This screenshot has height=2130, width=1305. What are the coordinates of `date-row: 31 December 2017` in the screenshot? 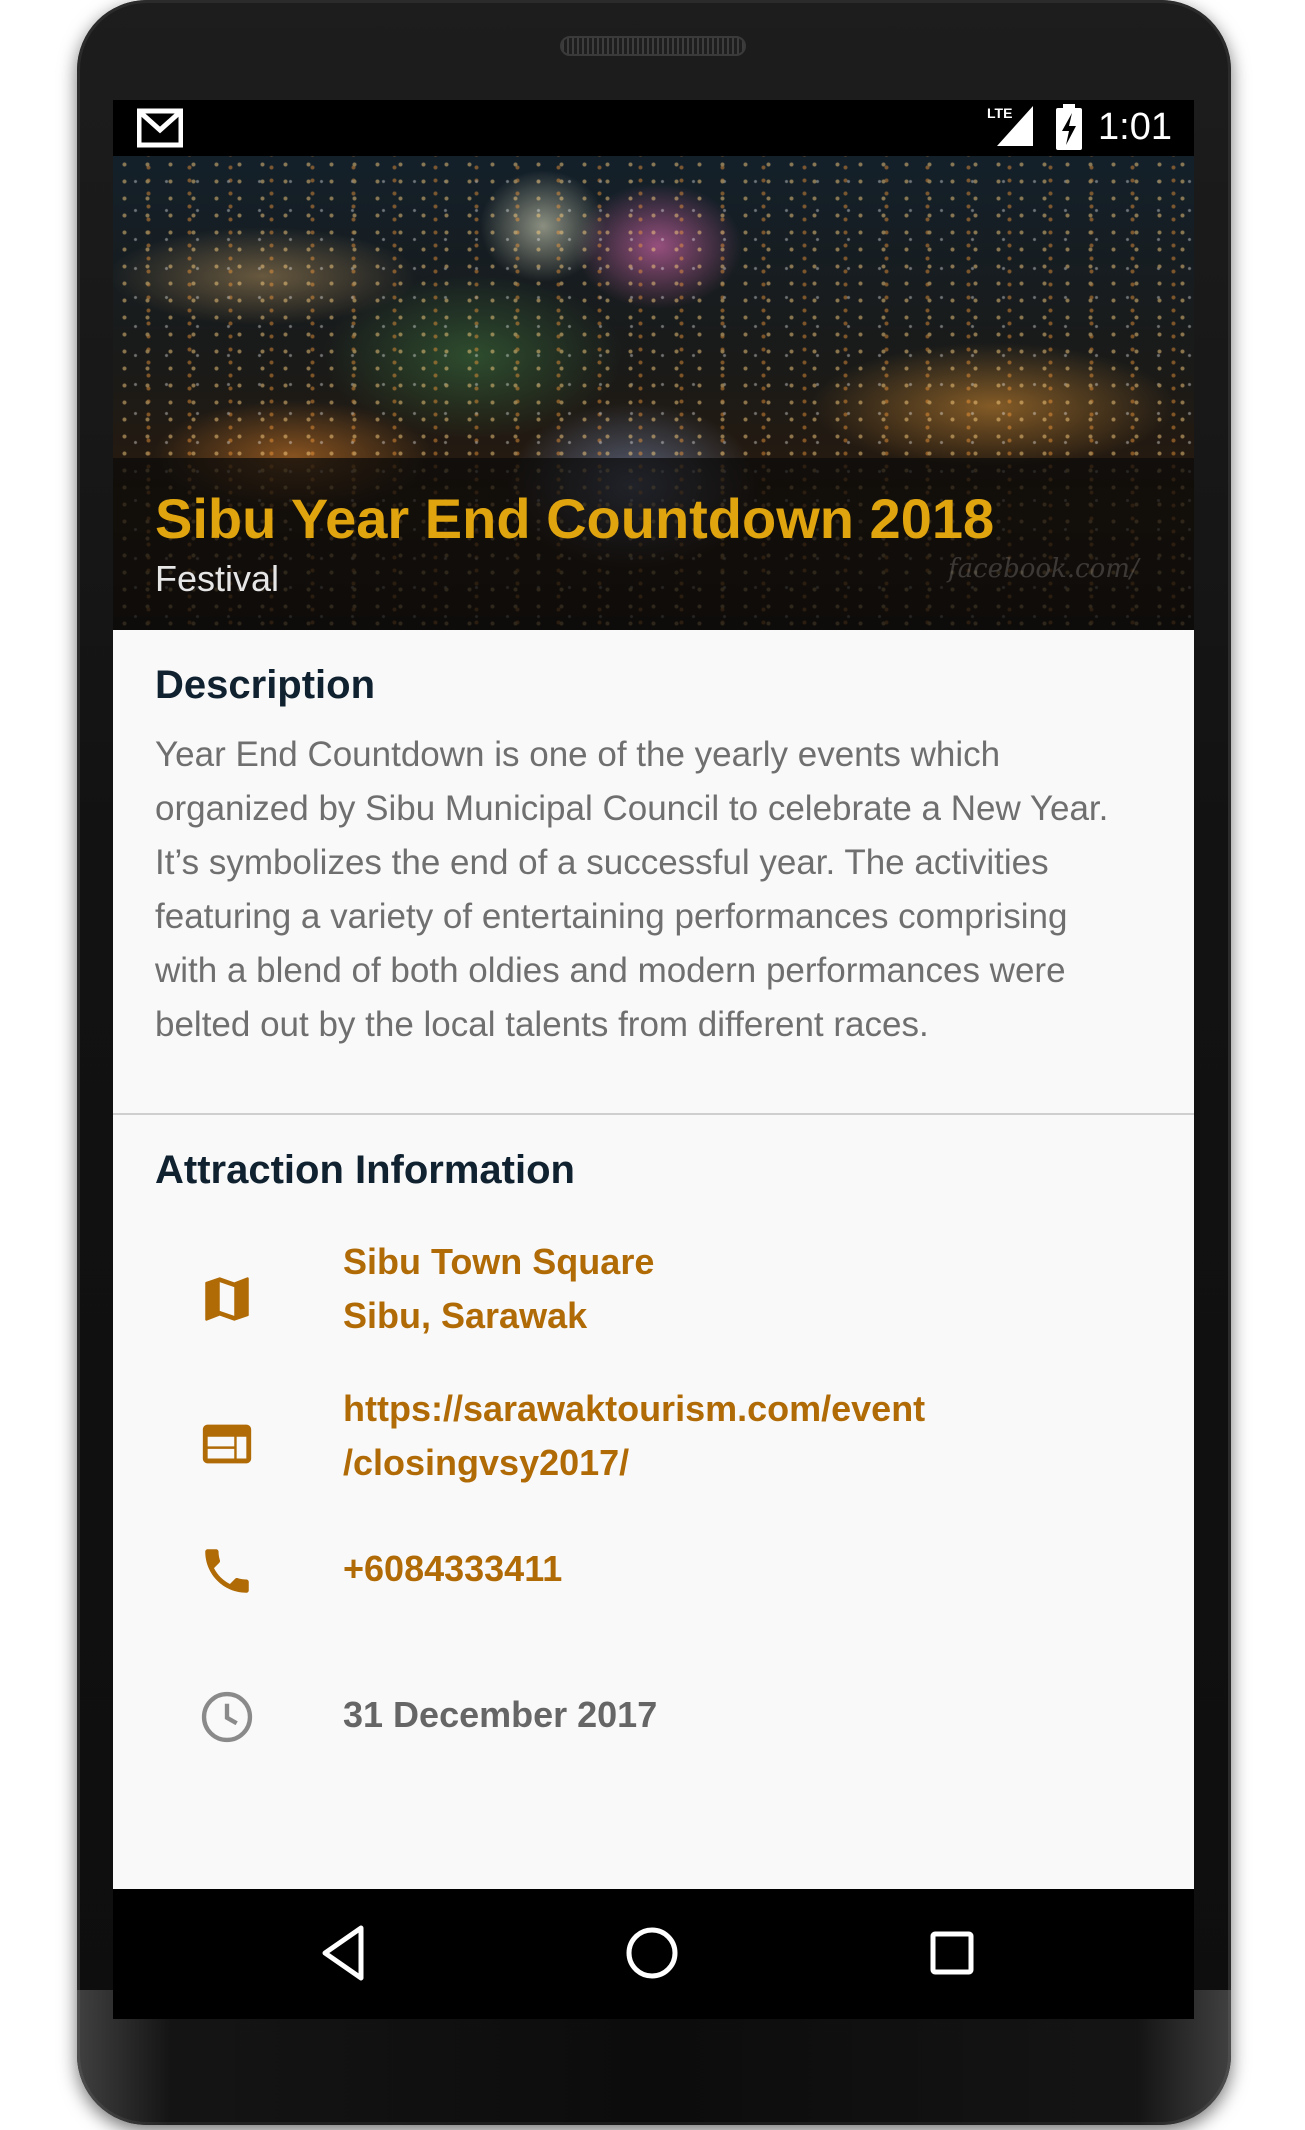 It's located at (653, 1716).